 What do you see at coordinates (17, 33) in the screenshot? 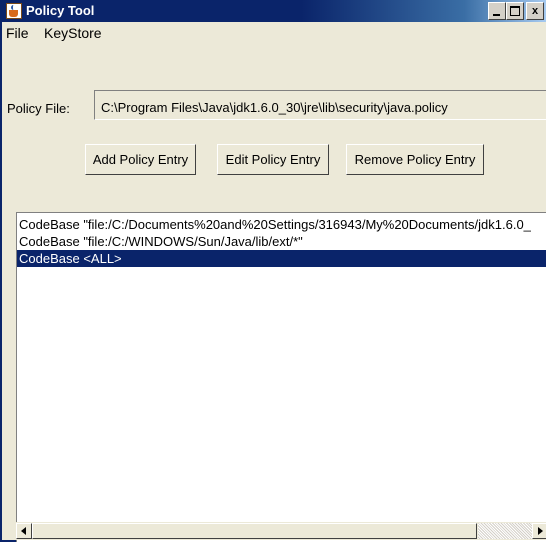
I see `menu-file: File` at bounding box center [17, 33].